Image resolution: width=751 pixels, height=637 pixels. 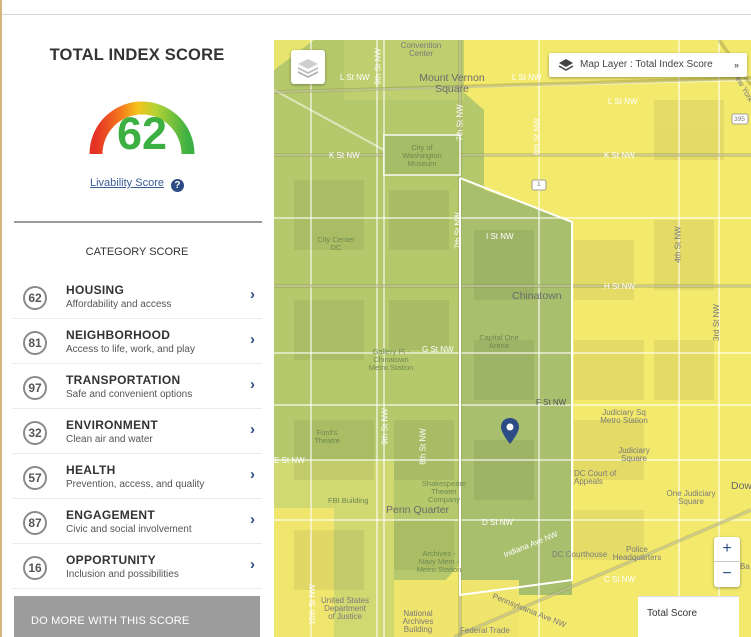 What do you see at coordinates (727, 574) in the screenshot?
I see `zoom-out-button: −` at bounding box center [727, 574].